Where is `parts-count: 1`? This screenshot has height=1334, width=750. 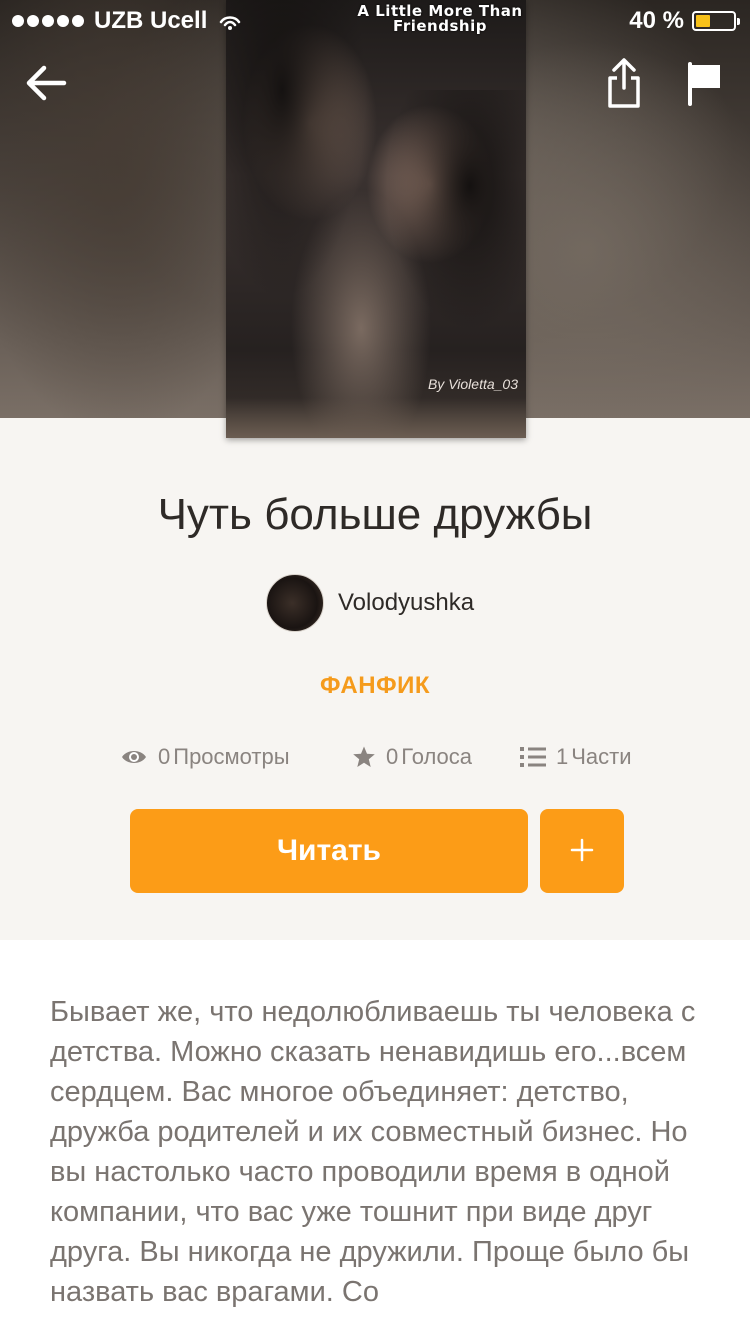
parts-count: 1 is located at coordinates (562, 756).